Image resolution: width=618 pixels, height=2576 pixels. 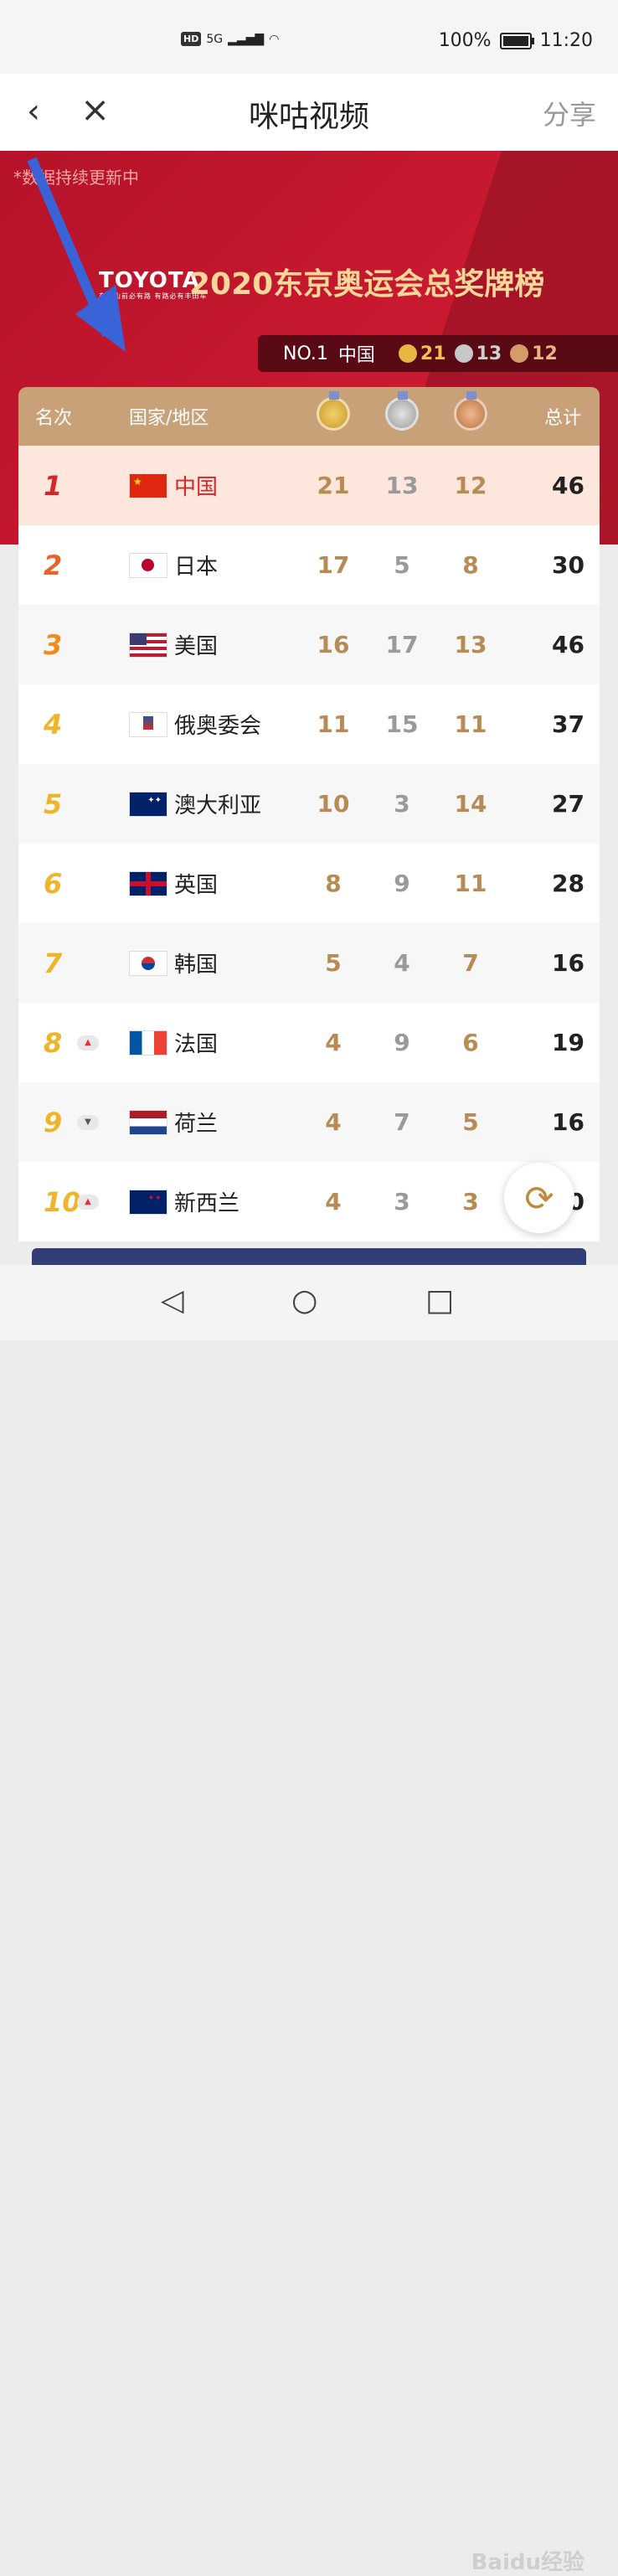 I want to click on rank-number: 9, so click(x=53, y=1122).